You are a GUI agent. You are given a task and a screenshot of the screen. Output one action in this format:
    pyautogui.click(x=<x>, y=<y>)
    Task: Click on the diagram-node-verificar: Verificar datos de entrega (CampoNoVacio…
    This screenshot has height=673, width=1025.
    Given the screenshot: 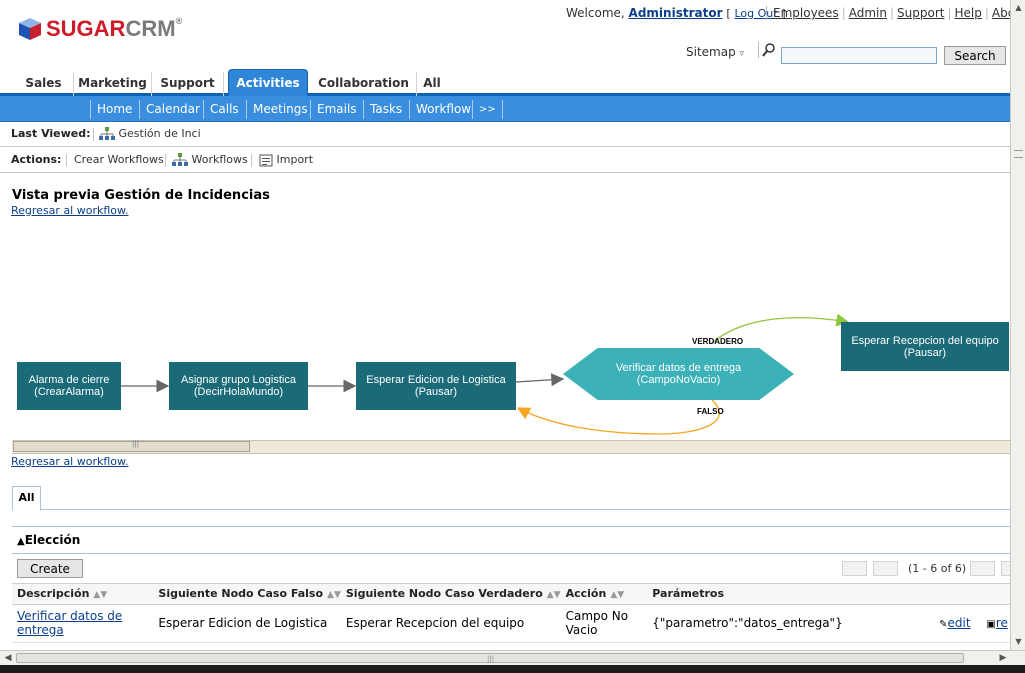 What is the action you would take?
    pyautogui.click(x=678, y=374)
    